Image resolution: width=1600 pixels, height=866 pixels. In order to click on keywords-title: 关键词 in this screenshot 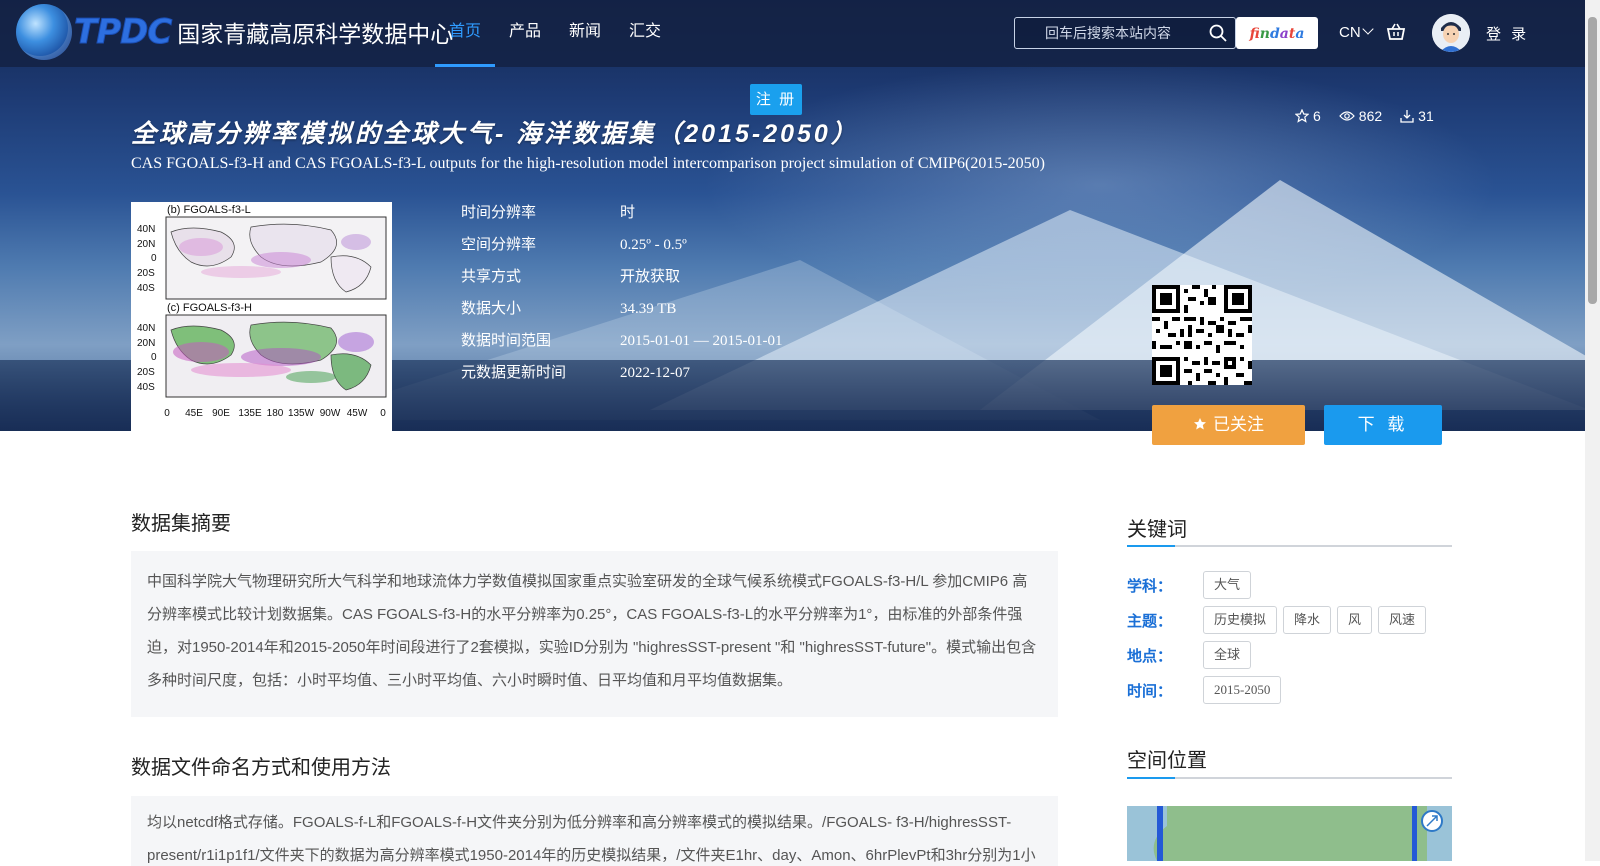, I will do `click(1157, 530)`.